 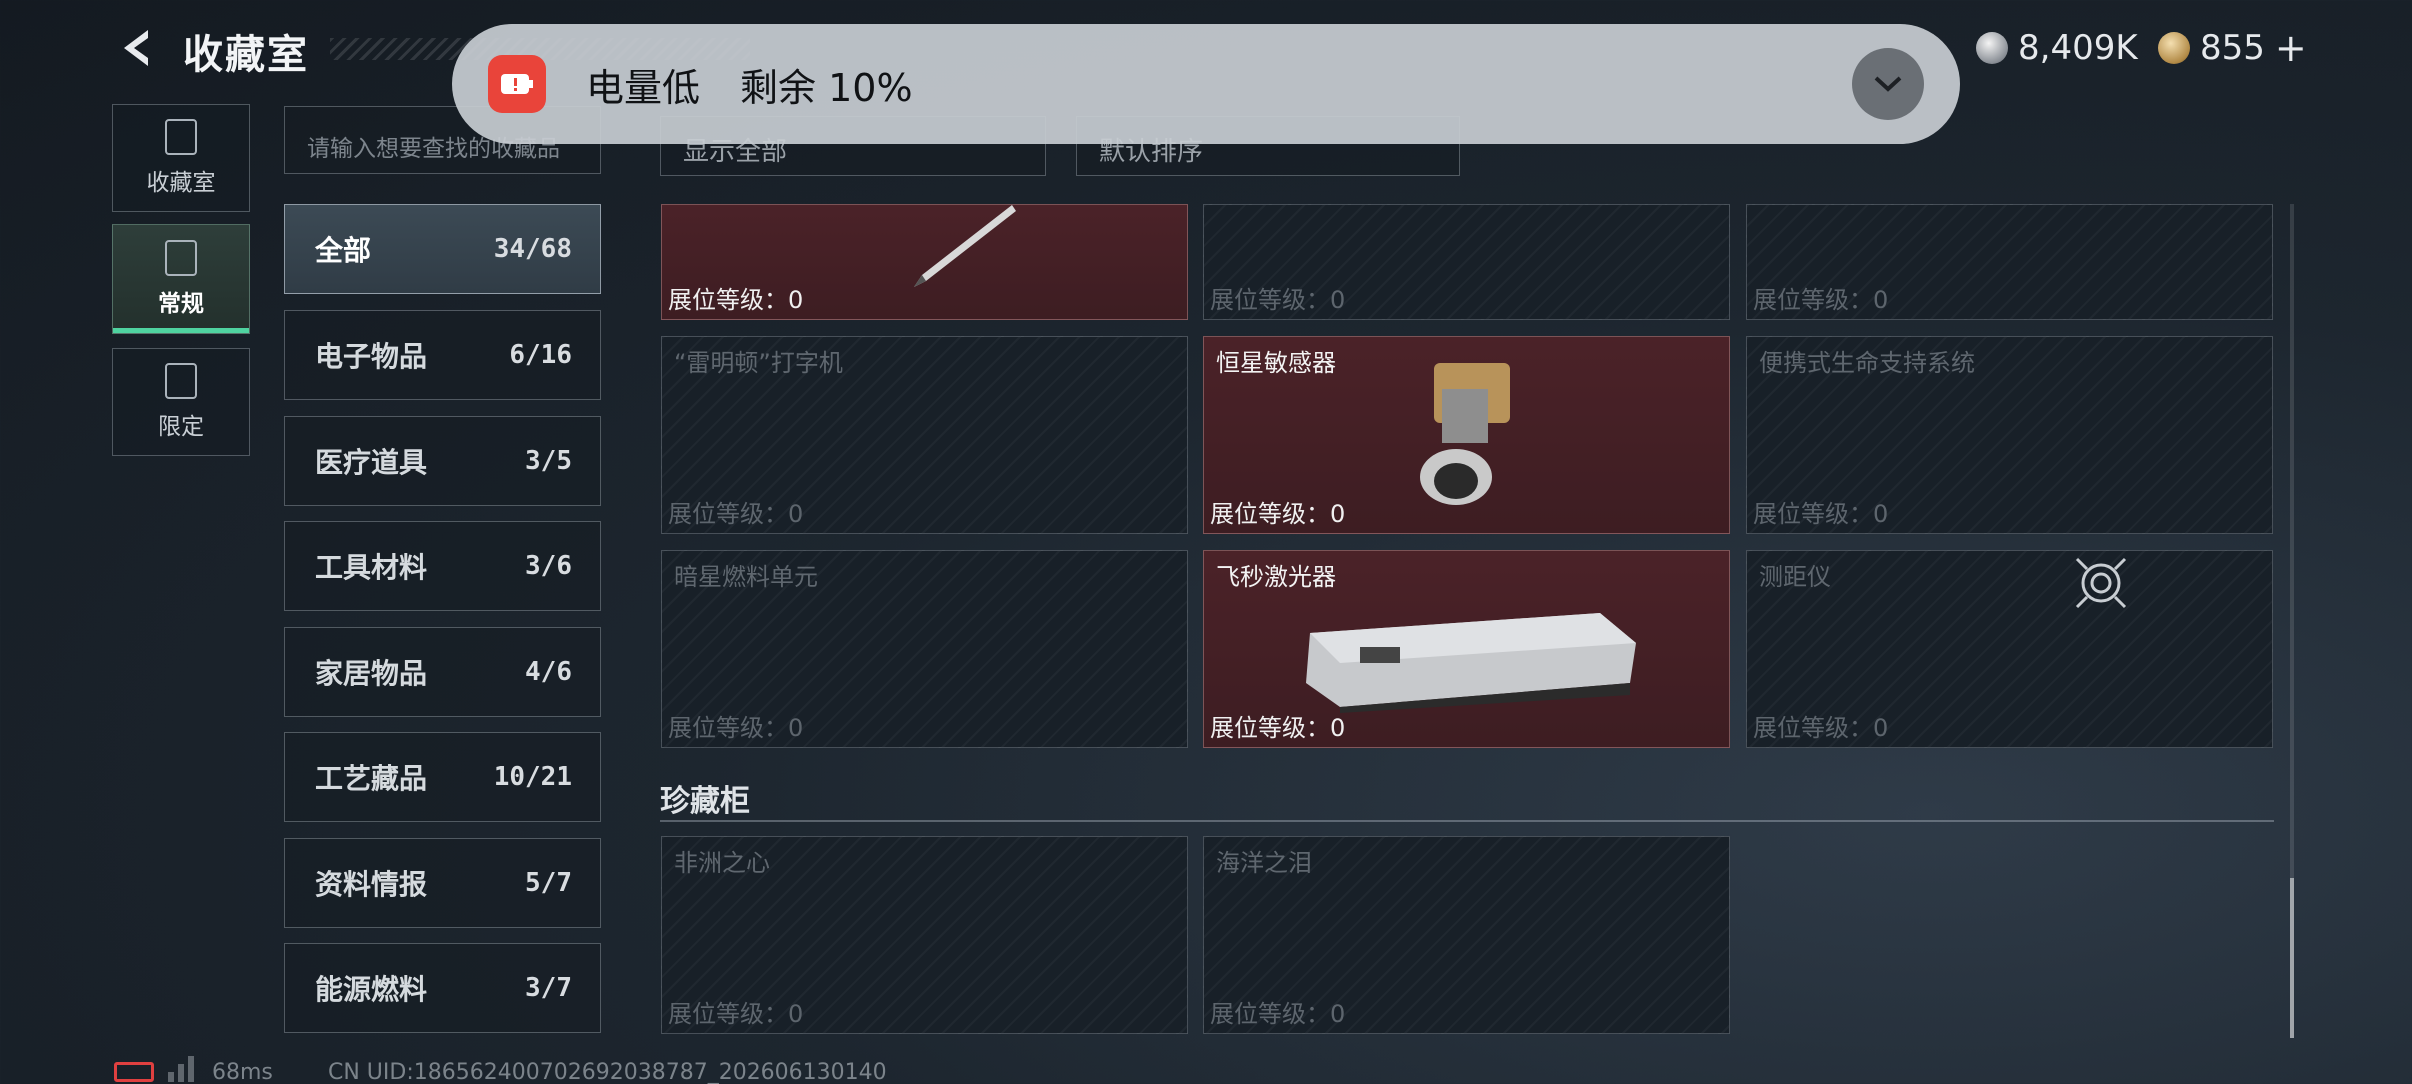 I want to click on pen-item-icon, so click(x=965, y=246).